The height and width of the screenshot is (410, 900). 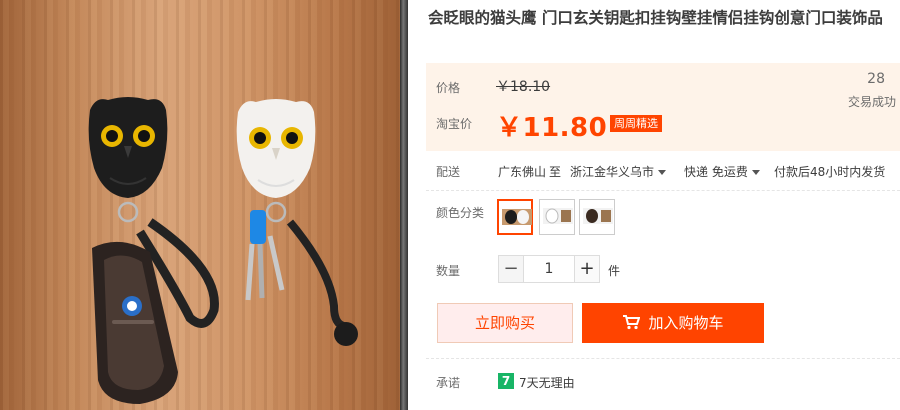 What do you see at coordinates (871, 102) in the screenshot?
I see `sales-label: 交易成功` at bounding box center [871, 102].